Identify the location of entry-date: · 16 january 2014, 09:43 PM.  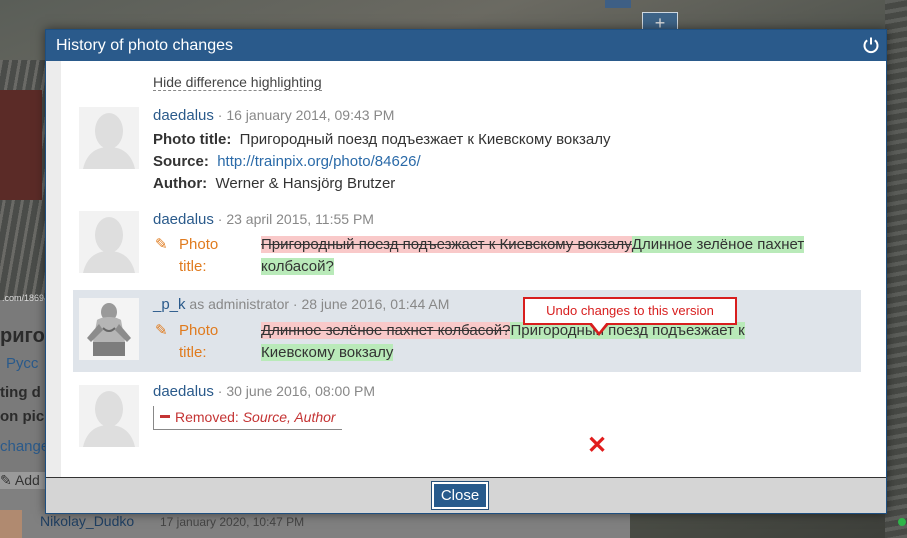
(306, 115).